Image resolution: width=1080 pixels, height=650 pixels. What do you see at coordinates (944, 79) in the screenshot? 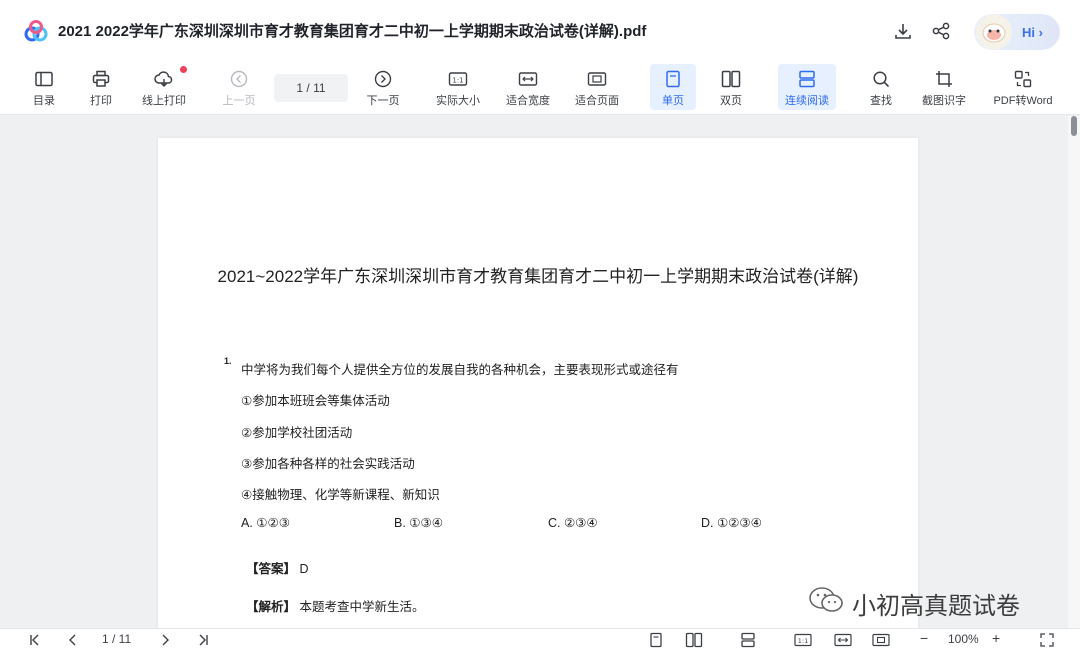
I see `crop-ocr-icon` at bounding box center [944, 79].